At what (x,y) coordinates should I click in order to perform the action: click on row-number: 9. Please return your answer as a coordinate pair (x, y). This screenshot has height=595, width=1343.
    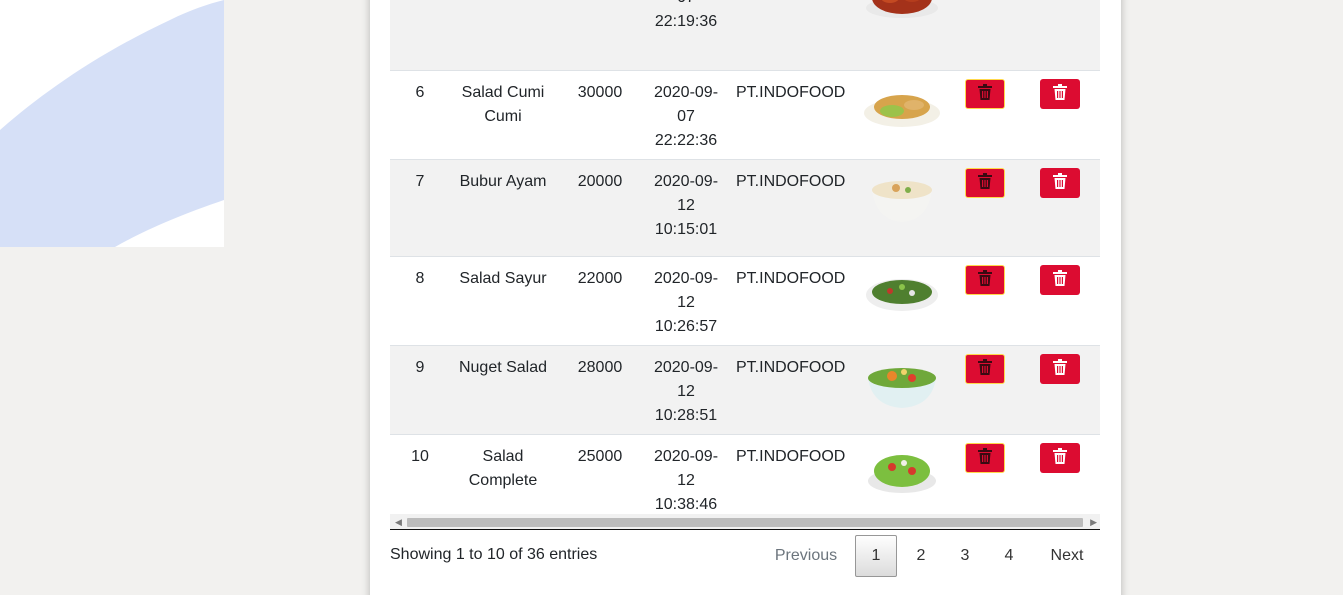
    Looking at the image, I should click on (420, 367).